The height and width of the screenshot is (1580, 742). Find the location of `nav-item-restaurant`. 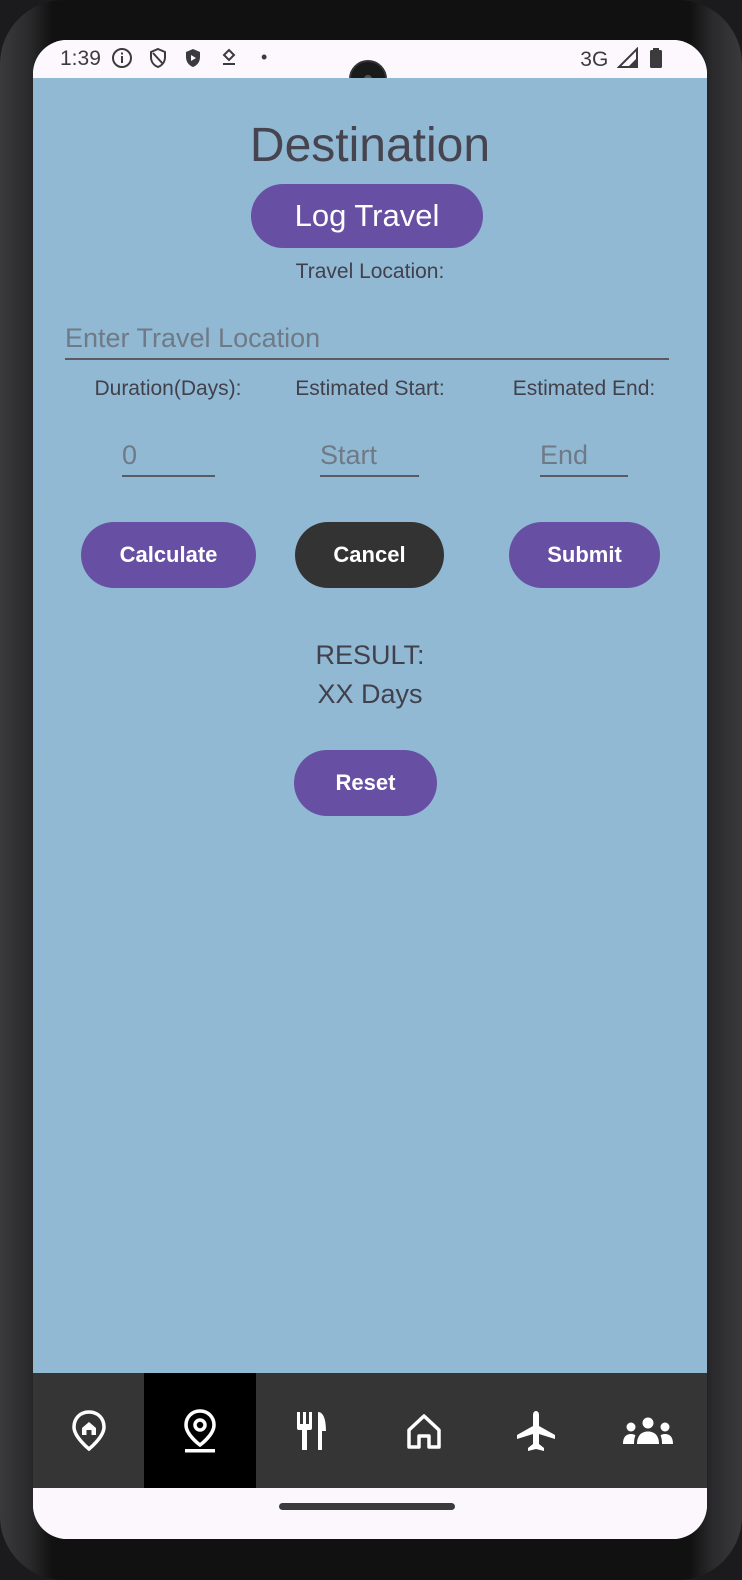

nav-item-restaurant is located at coordinates (312, 1430).